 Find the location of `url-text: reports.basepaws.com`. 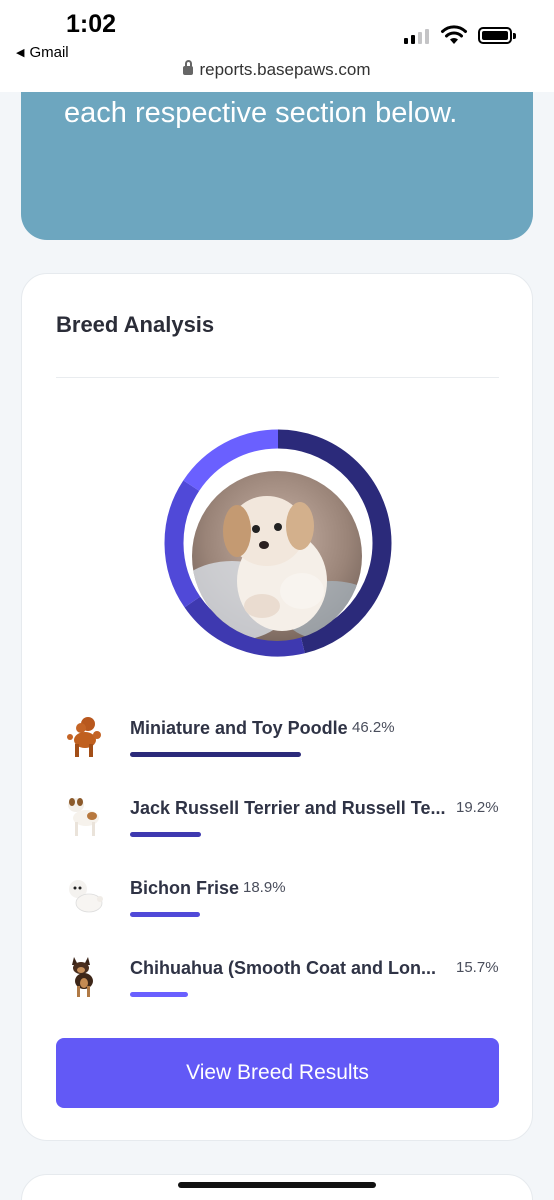

url-text: reports.basepaws.com is located at coordinates (285, 69).